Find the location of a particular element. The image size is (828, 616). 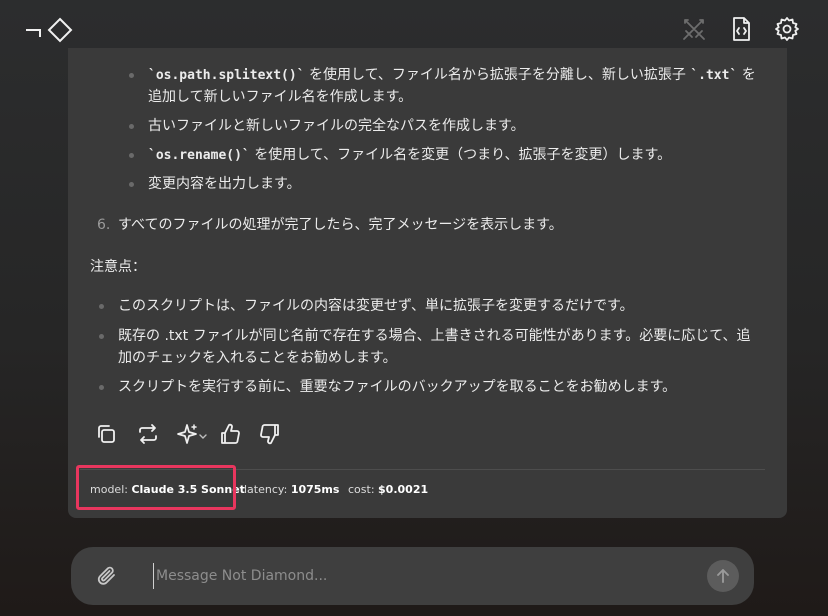

latency-value: 1075ms is located at coordinates (315, 489).